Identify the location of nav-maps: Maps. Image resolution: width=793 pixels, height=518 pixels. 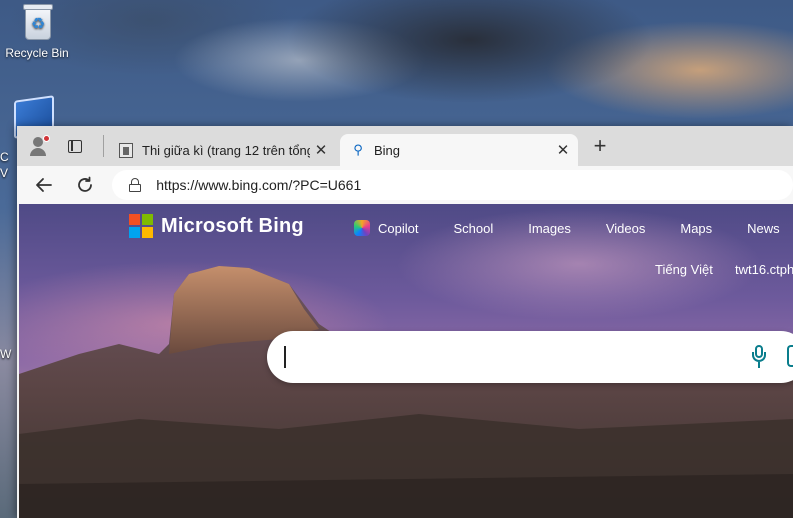
(696, 228).